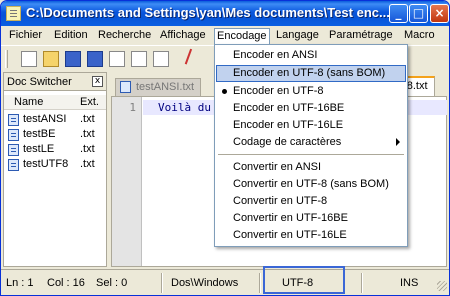 Image resolution: width=450 pixels, height=296 pixels. Describe the element at coordinates (290, 218) in the screenshot. I see `menu-item-label: Convertir en UTF-16BE` at that location.